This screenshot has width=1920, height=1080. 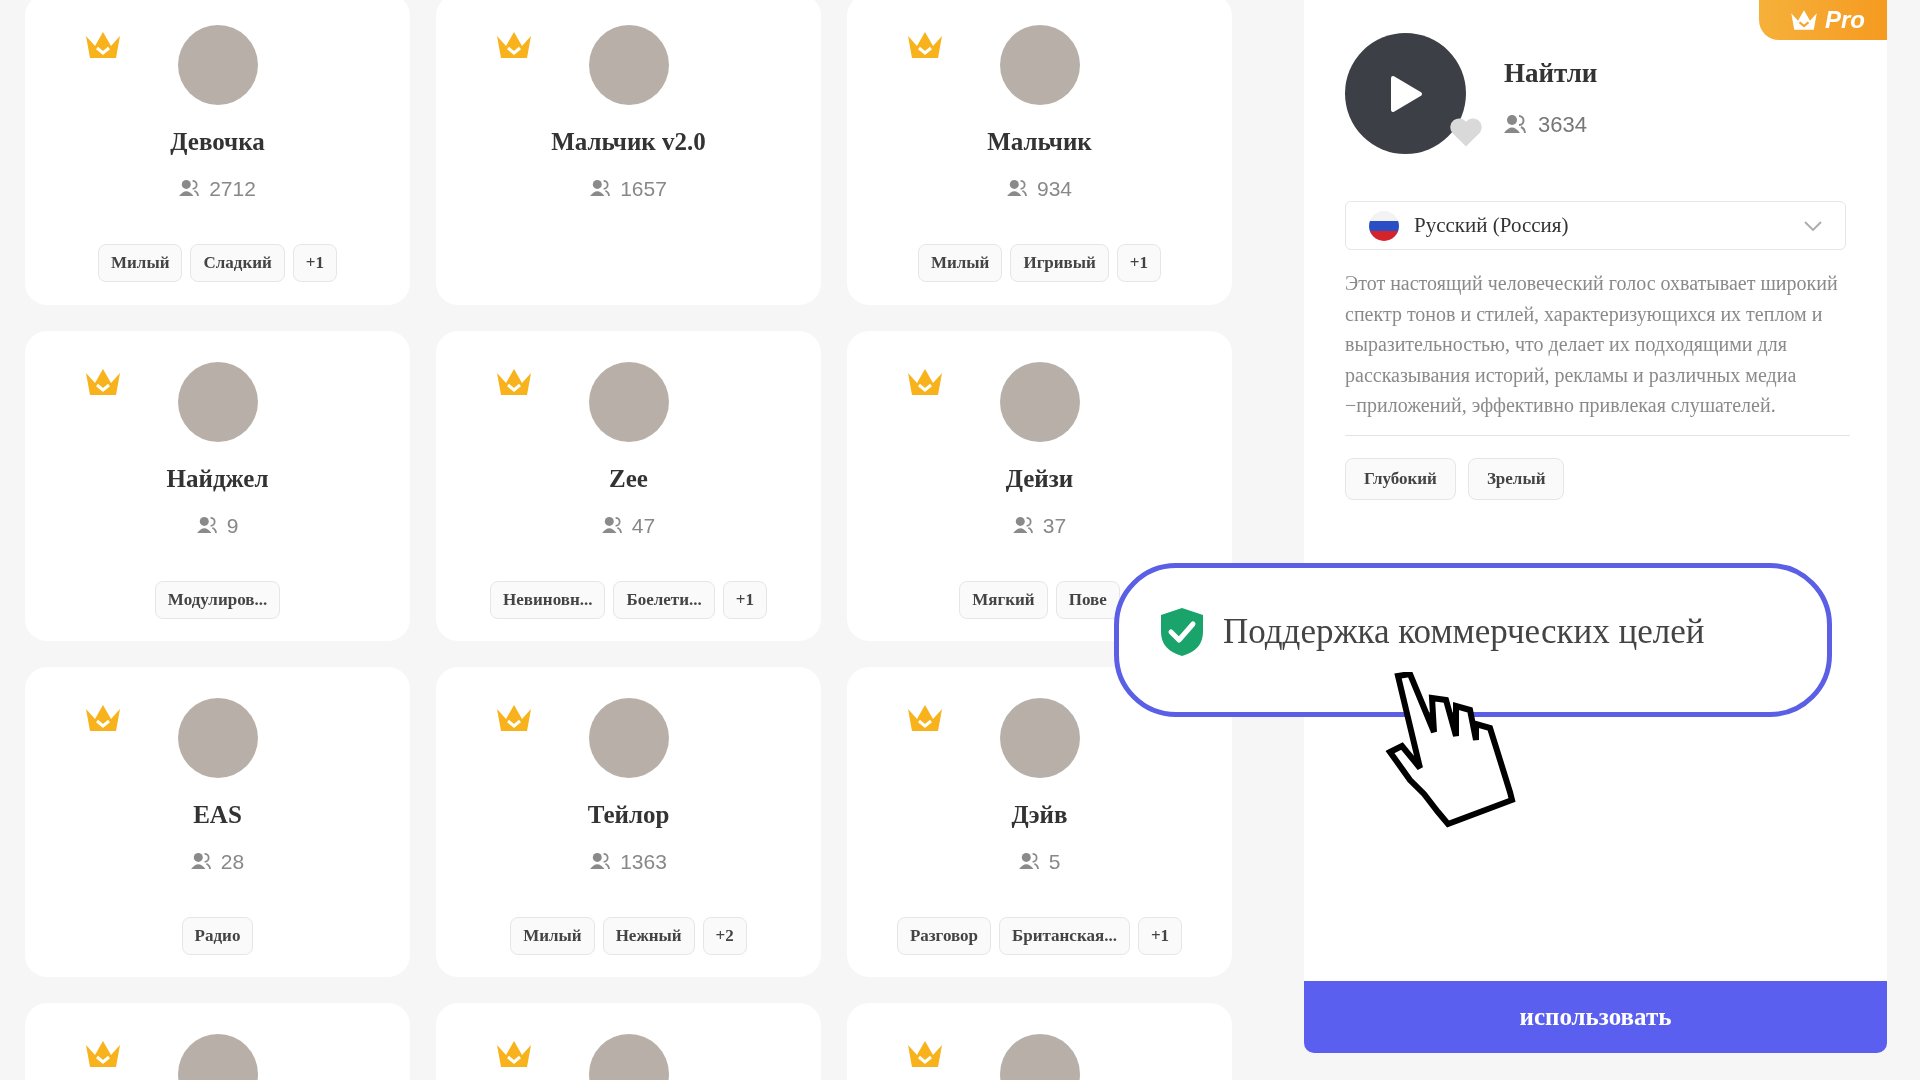 I want to click on usage-count: 9, so click(x=232, y=525).